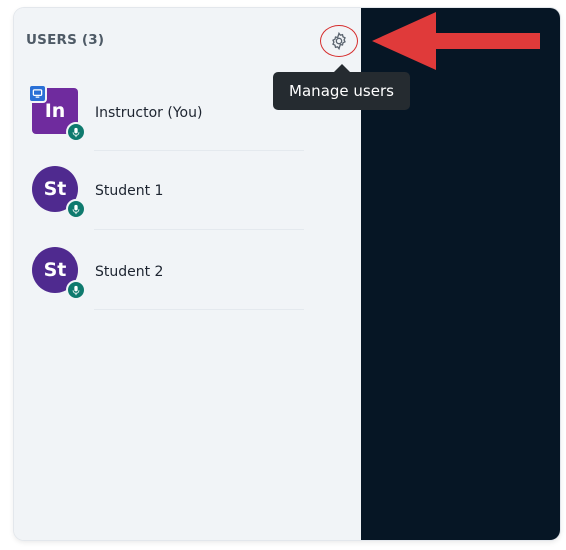 This screenshot has width=566, height=550. Describe the element at coordinates (342, 68) in the screenshot. I see `tooltip-pointer` at that location.